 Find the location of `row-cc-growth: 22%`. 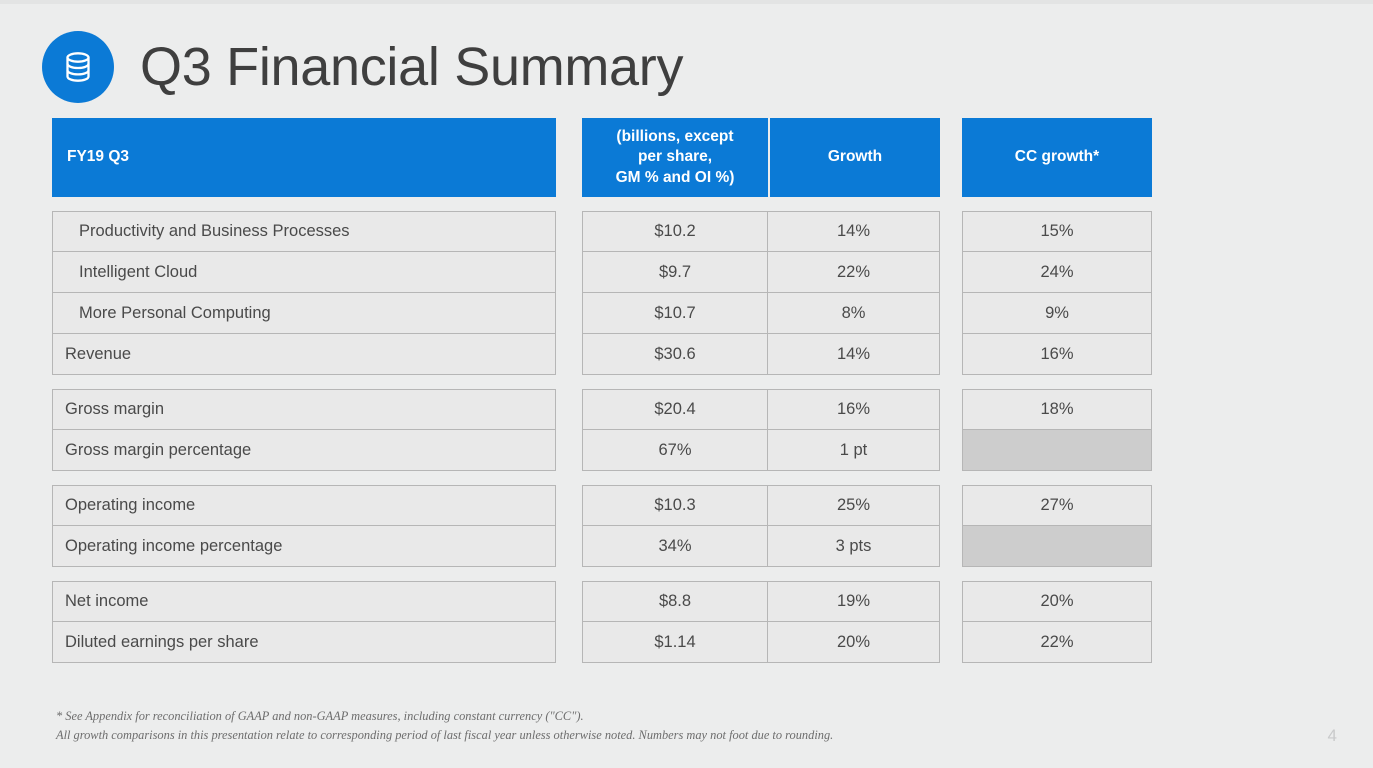

row-cc-growth: 22% is located at coordinates (1057, 642).